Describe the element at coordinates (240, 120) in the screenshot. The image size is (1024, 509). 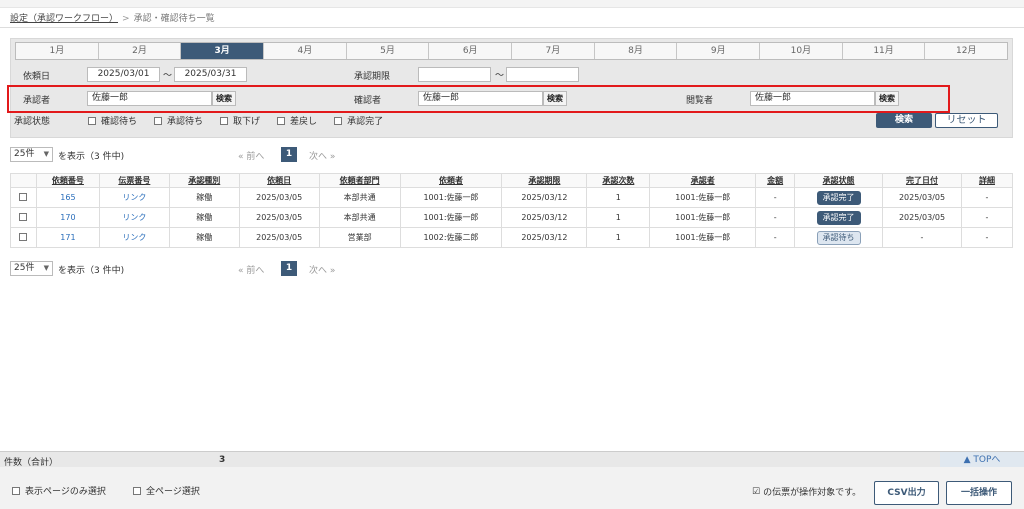
I see `status-checkbox-withdrawn: 取下げ` at that location.